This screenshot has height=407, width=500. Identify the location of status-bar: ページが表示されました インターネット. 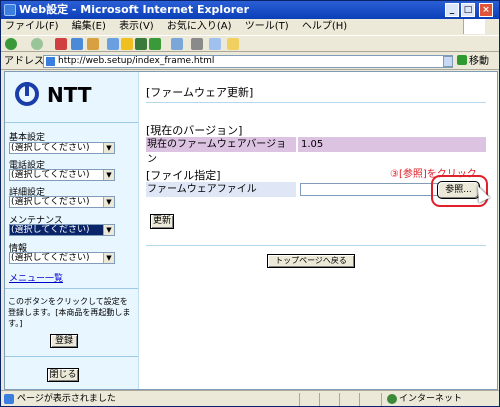
(250, 398).